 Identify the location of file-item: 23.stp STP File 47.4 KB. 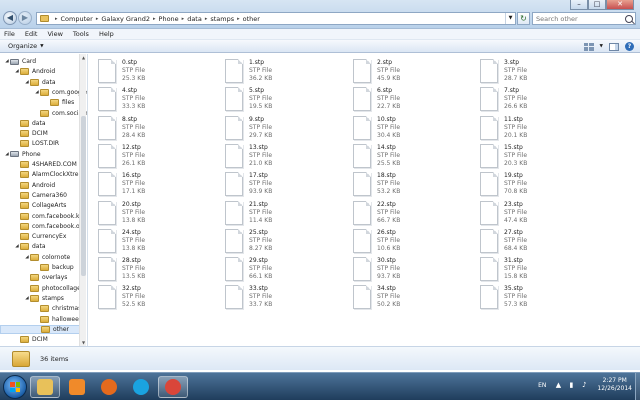
(540, 214).